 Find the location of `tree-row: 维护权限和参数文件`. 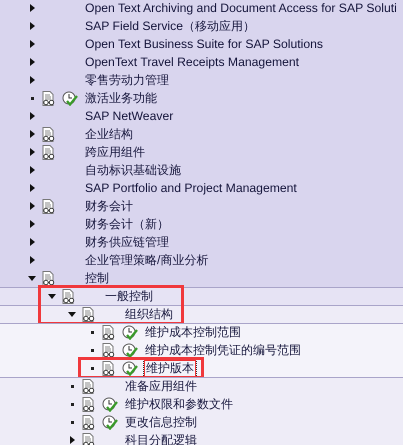

tree-row: 维护权限和参数文件 is located at coordinates (201, 404).